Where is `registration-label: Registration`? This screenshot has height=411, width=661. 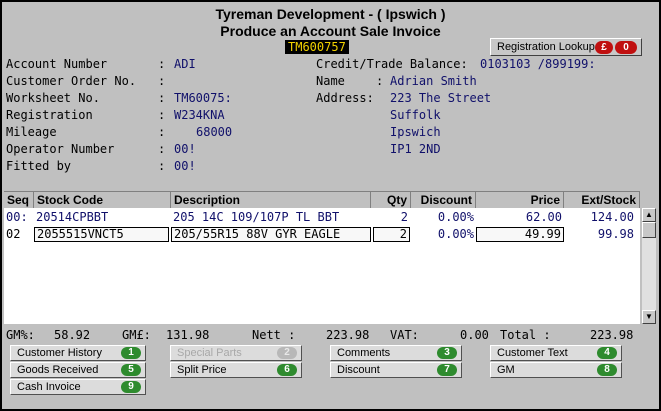
registration-label: Registration is located at coordinates (49, 115).